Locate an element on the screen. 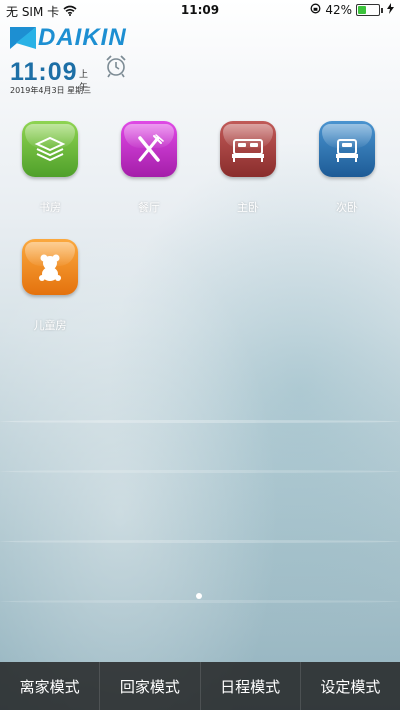 The width and height of the screenshot is (400, 710). room-study: 书房 is located at coordinates (50, 168).